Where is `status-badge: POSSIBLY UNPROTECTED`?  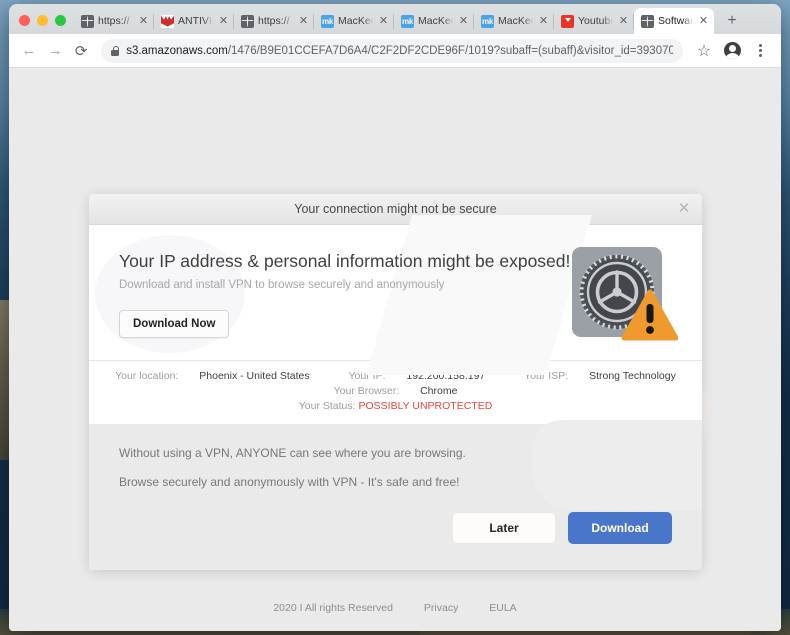
status-badge: POSSIBLY UNPROTECTED is located at coordinates (425, 406).